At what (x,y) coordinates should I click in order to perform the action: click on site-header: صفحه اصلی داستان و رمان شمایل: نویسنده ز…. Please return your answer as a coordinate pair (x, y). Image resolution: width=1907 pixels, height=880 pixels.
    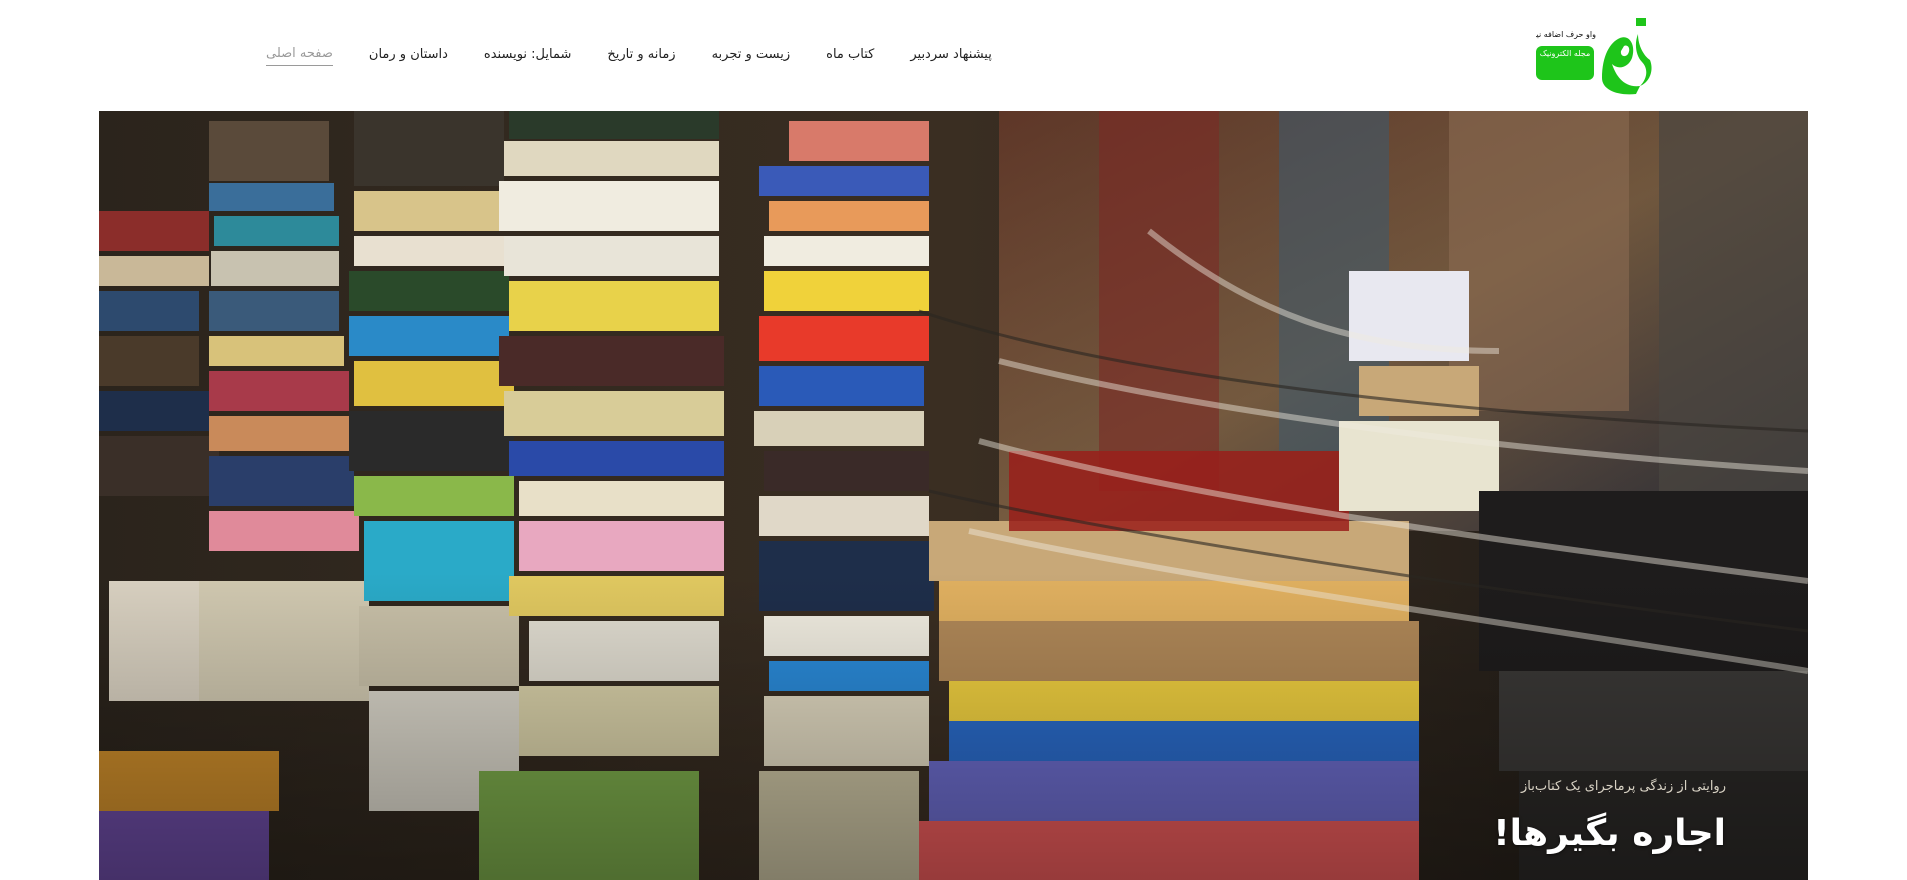
    Looking at the image, I should click on (953, 55).